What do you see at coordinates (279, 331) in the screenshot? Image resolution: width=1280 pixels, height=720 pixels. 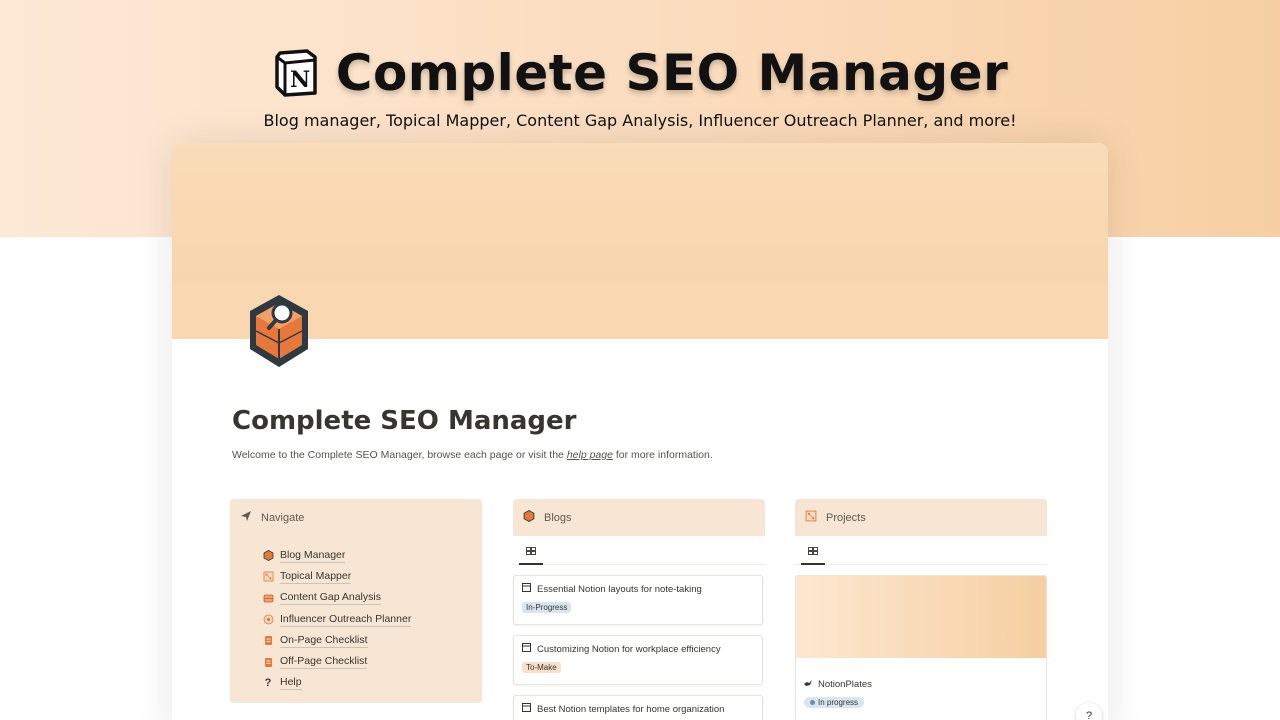 I see `seo-page-icon` at bounding box center [279, 331].